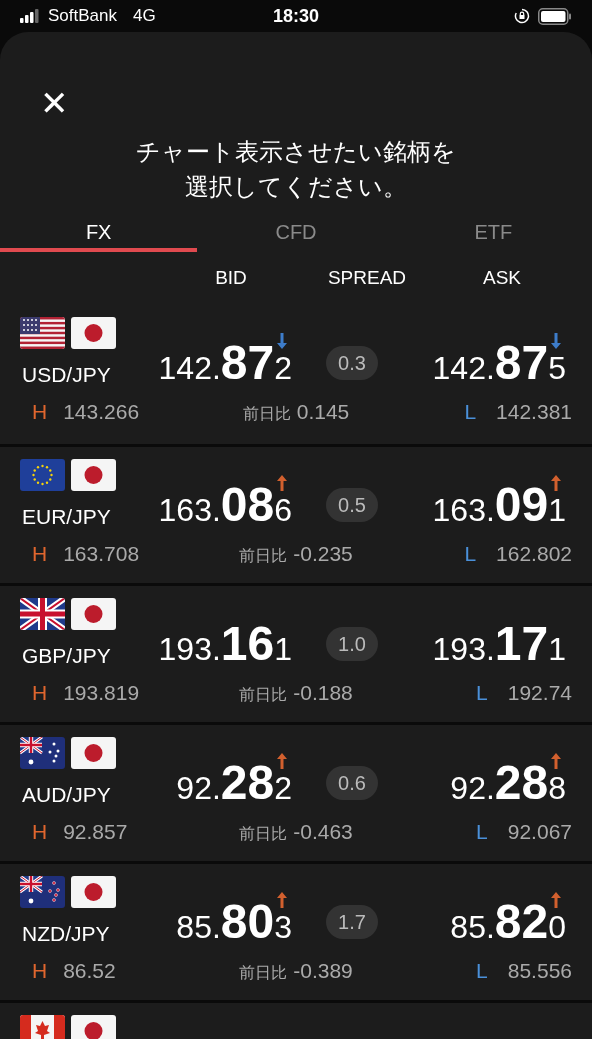  Describe the element at coordinates (225, 363) in the screenshot. I see `price-quote: 142.872` at that location.